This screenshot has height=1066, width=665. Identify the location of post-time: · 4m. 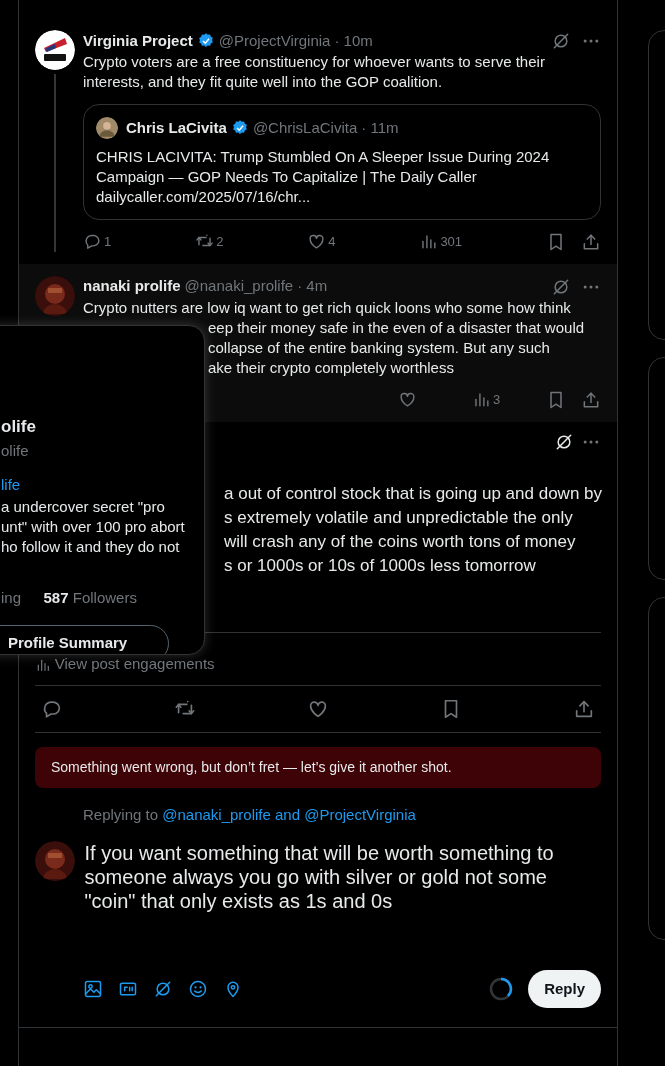
(312, 286).